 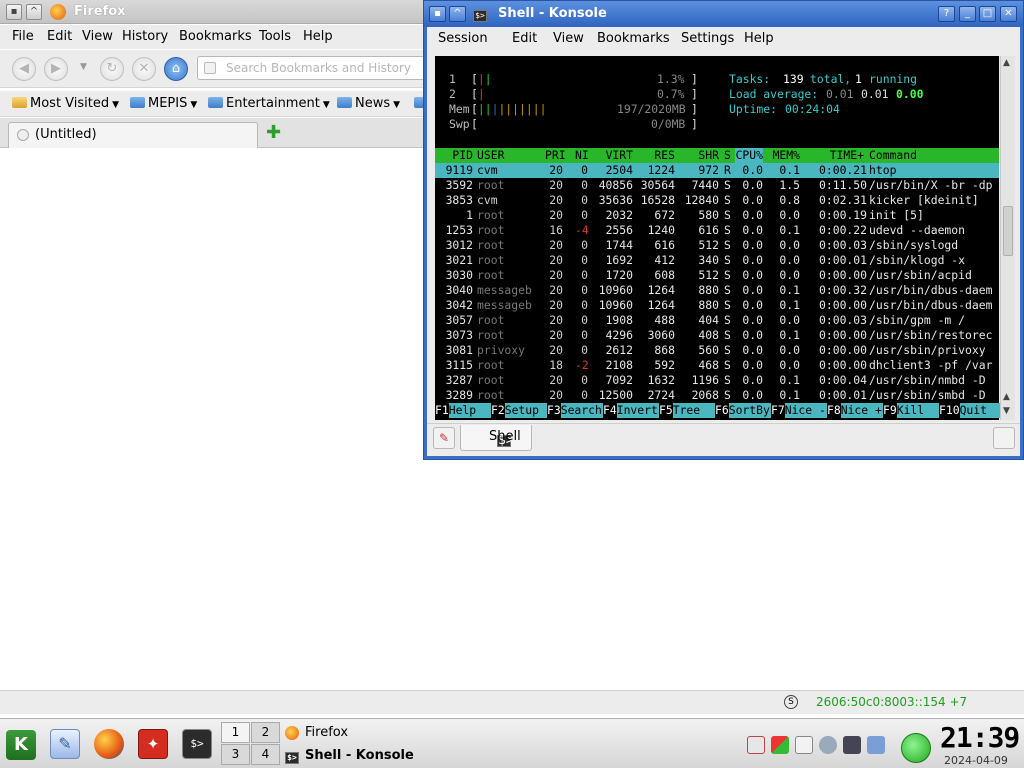 What do you see at coordinates (1004, 438) in the screenshot?
I see `close-session-icon` at bounding box center [1004, 438].